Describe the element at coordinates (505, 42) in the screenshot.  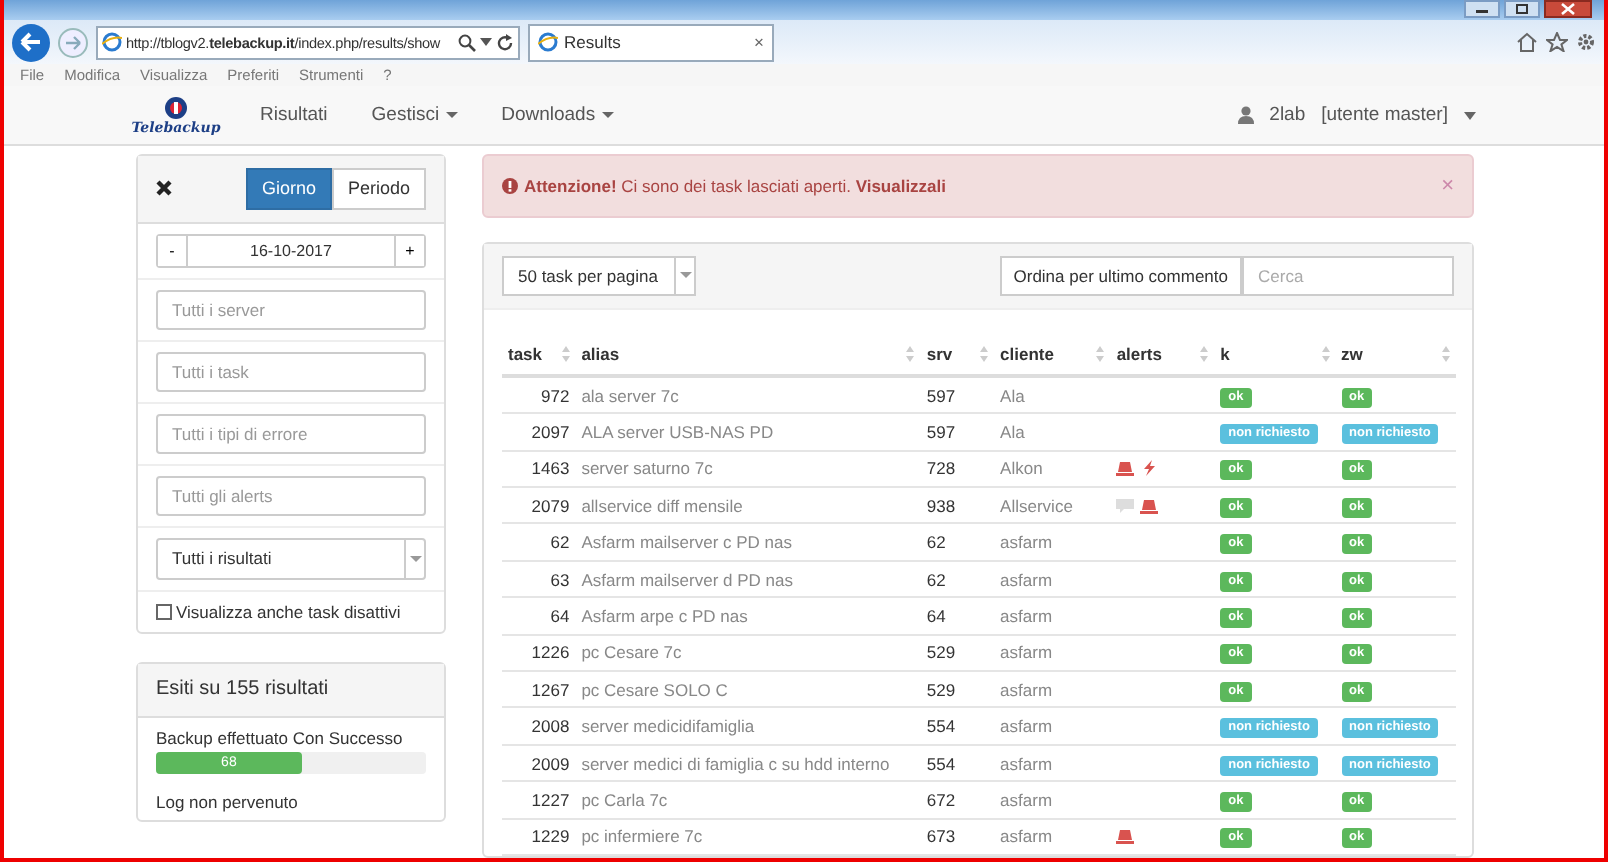
I see `refresh-icon` at that location.